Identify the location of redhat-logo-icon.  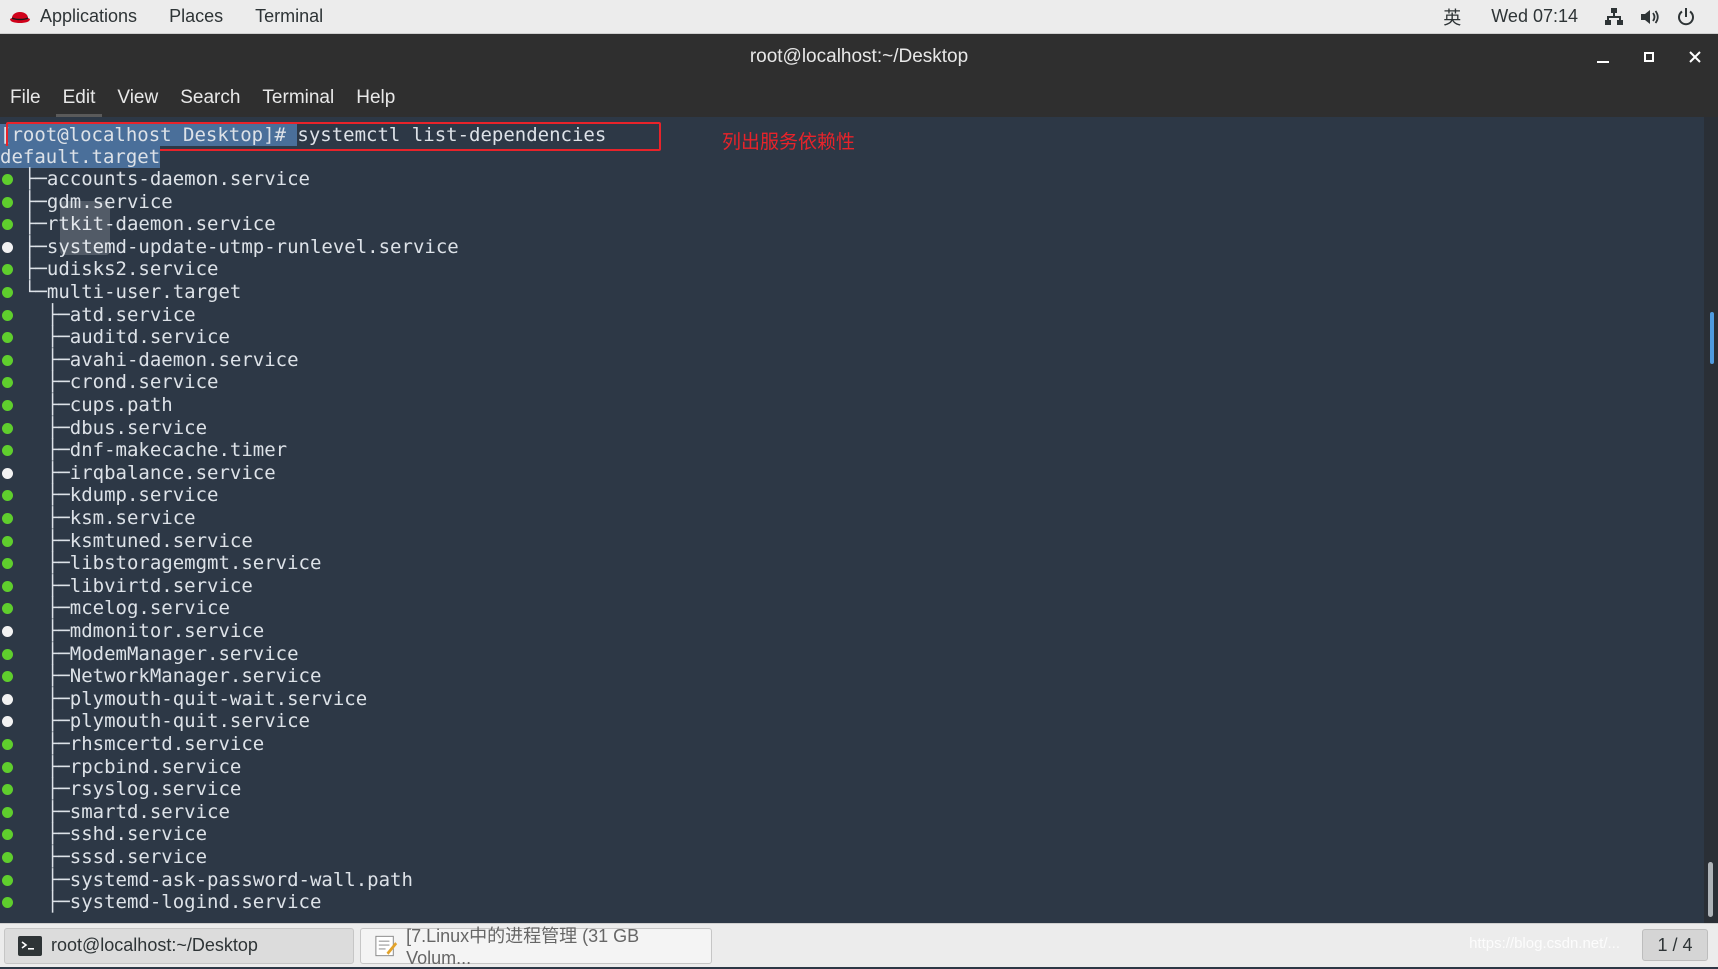
(20, 17).